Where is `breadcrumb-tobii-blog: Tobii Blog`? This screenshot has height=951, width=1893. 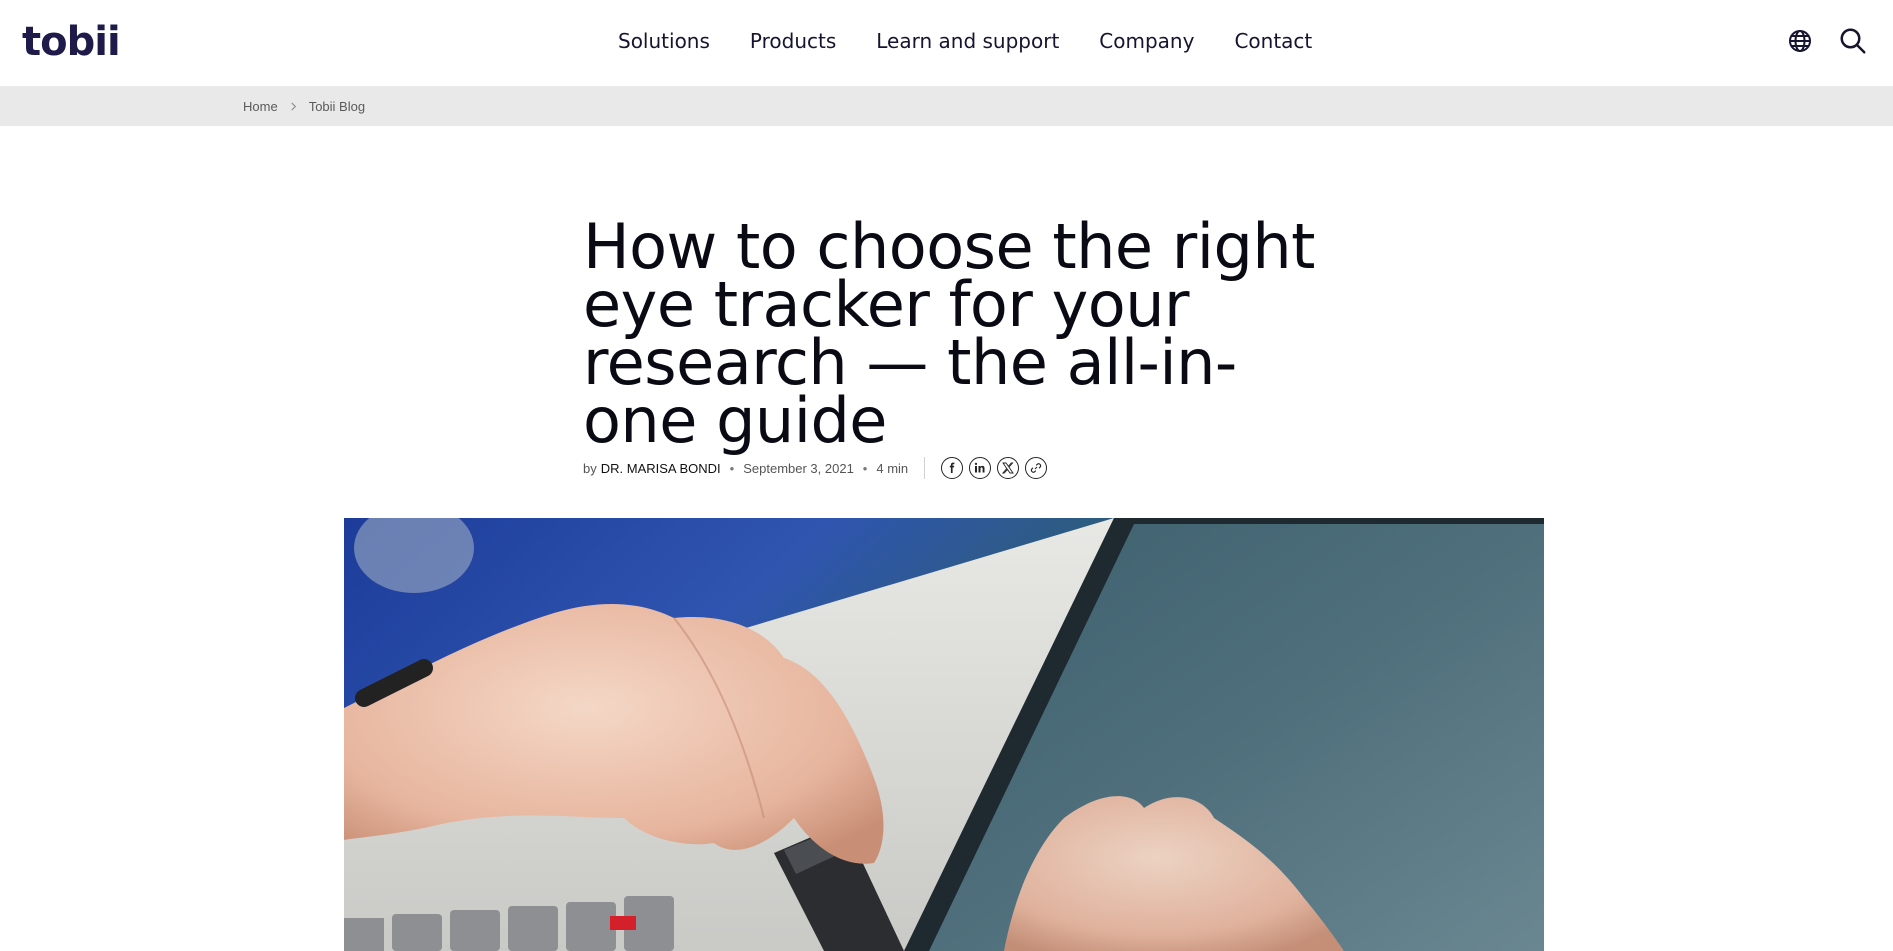 breadcrumb-tobii-blog: Tobii Blog is located at coordinates (337, 106).